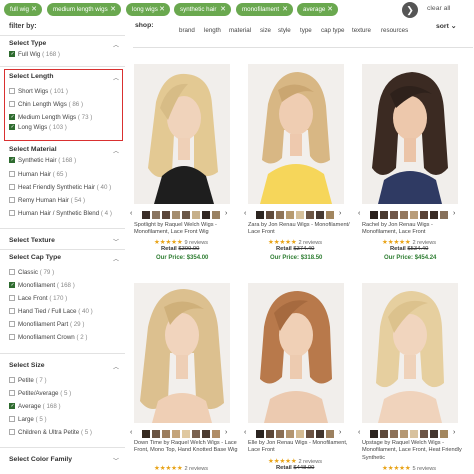 This screenshot has height=474, width=474. I want to click on option-children-ultra-petite: Children & Ultra Petite ( 5 ), so click(50, 432).